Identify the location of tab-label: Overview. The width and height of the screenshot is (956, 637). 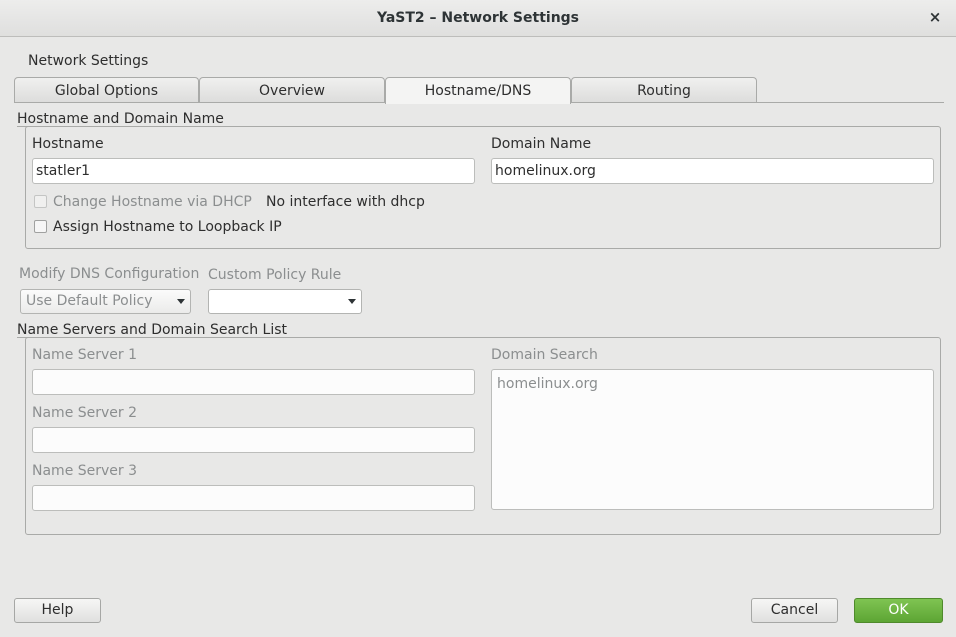
(292, 91).